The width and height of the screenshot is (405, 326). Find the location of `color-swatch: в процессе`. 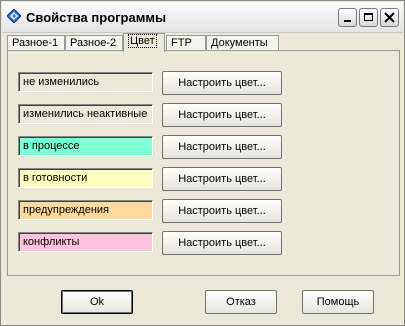

color-swatch: в процессе is located at coordinates (85, 146).